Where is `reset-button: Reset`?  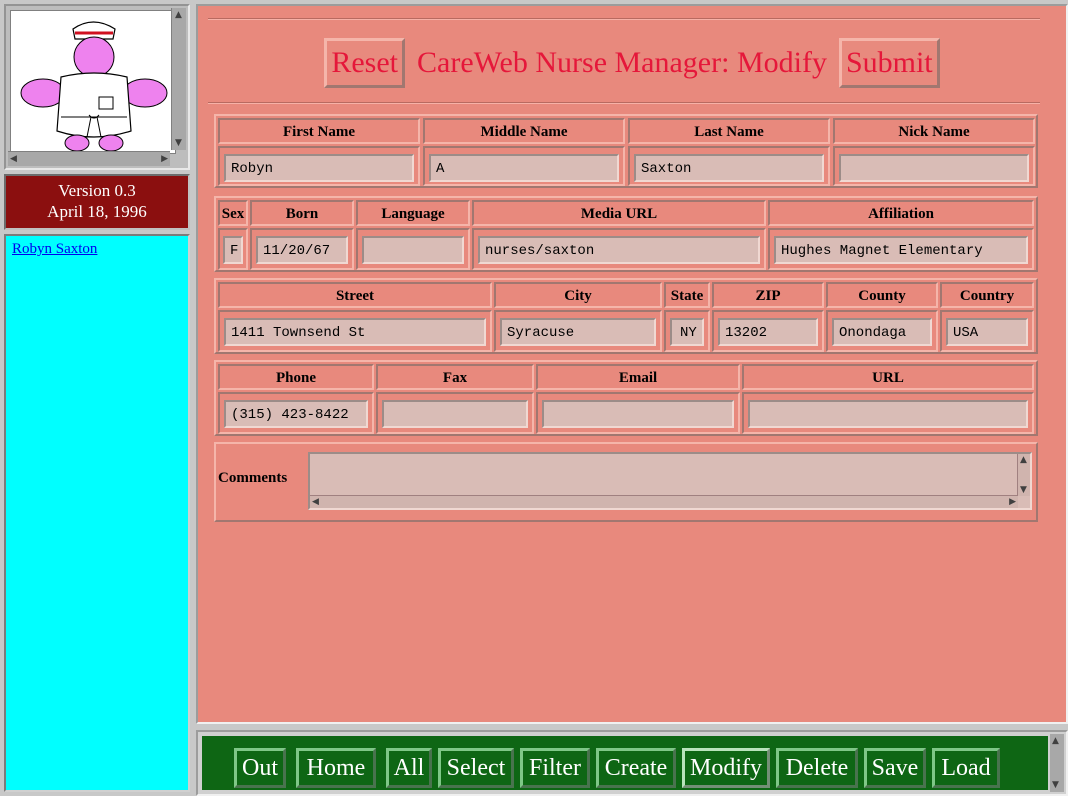 reset-button: Reset is located at coordinates (364, 63).